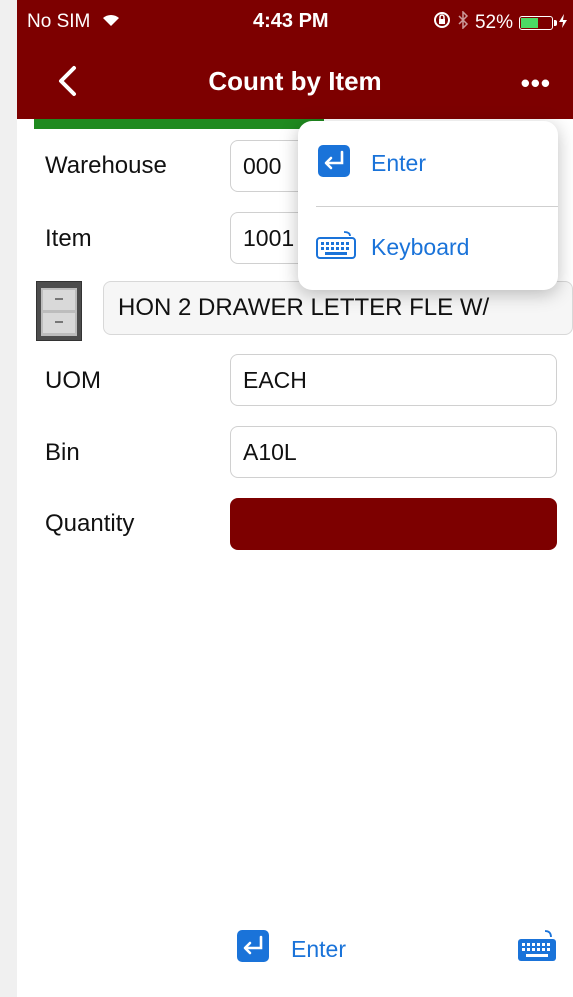 The width and height of the screenshot is (573, 997). Describe the element at coordinates (538, 23) in the screenshot. I see `battery-icon` at that location.